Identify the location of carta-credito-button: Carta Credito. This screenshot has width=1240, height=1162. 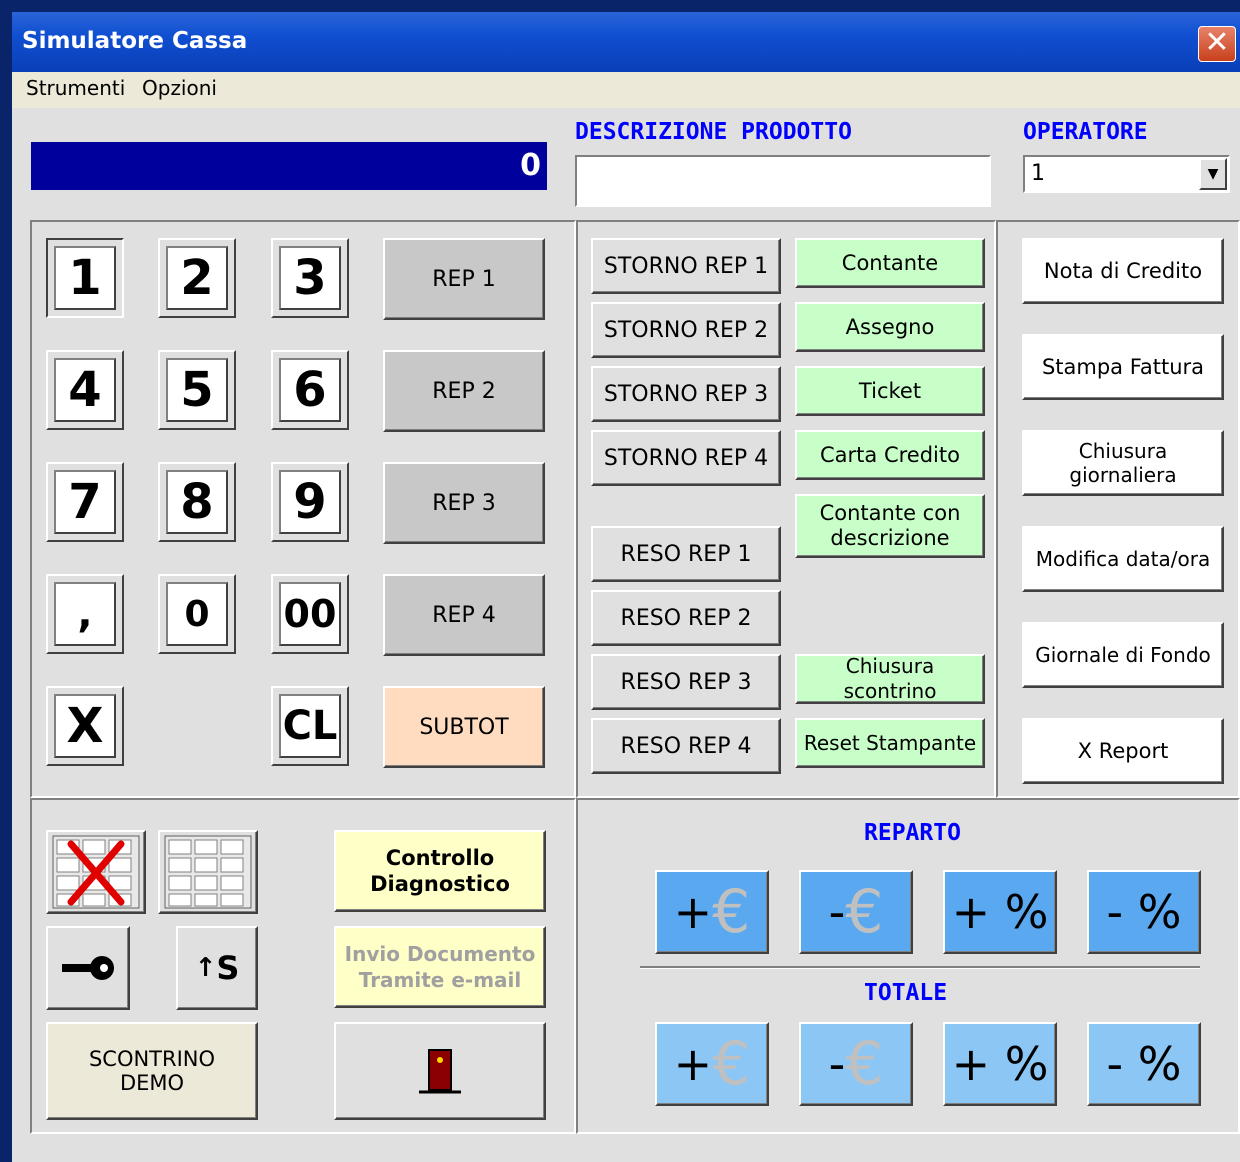
(890, 455).